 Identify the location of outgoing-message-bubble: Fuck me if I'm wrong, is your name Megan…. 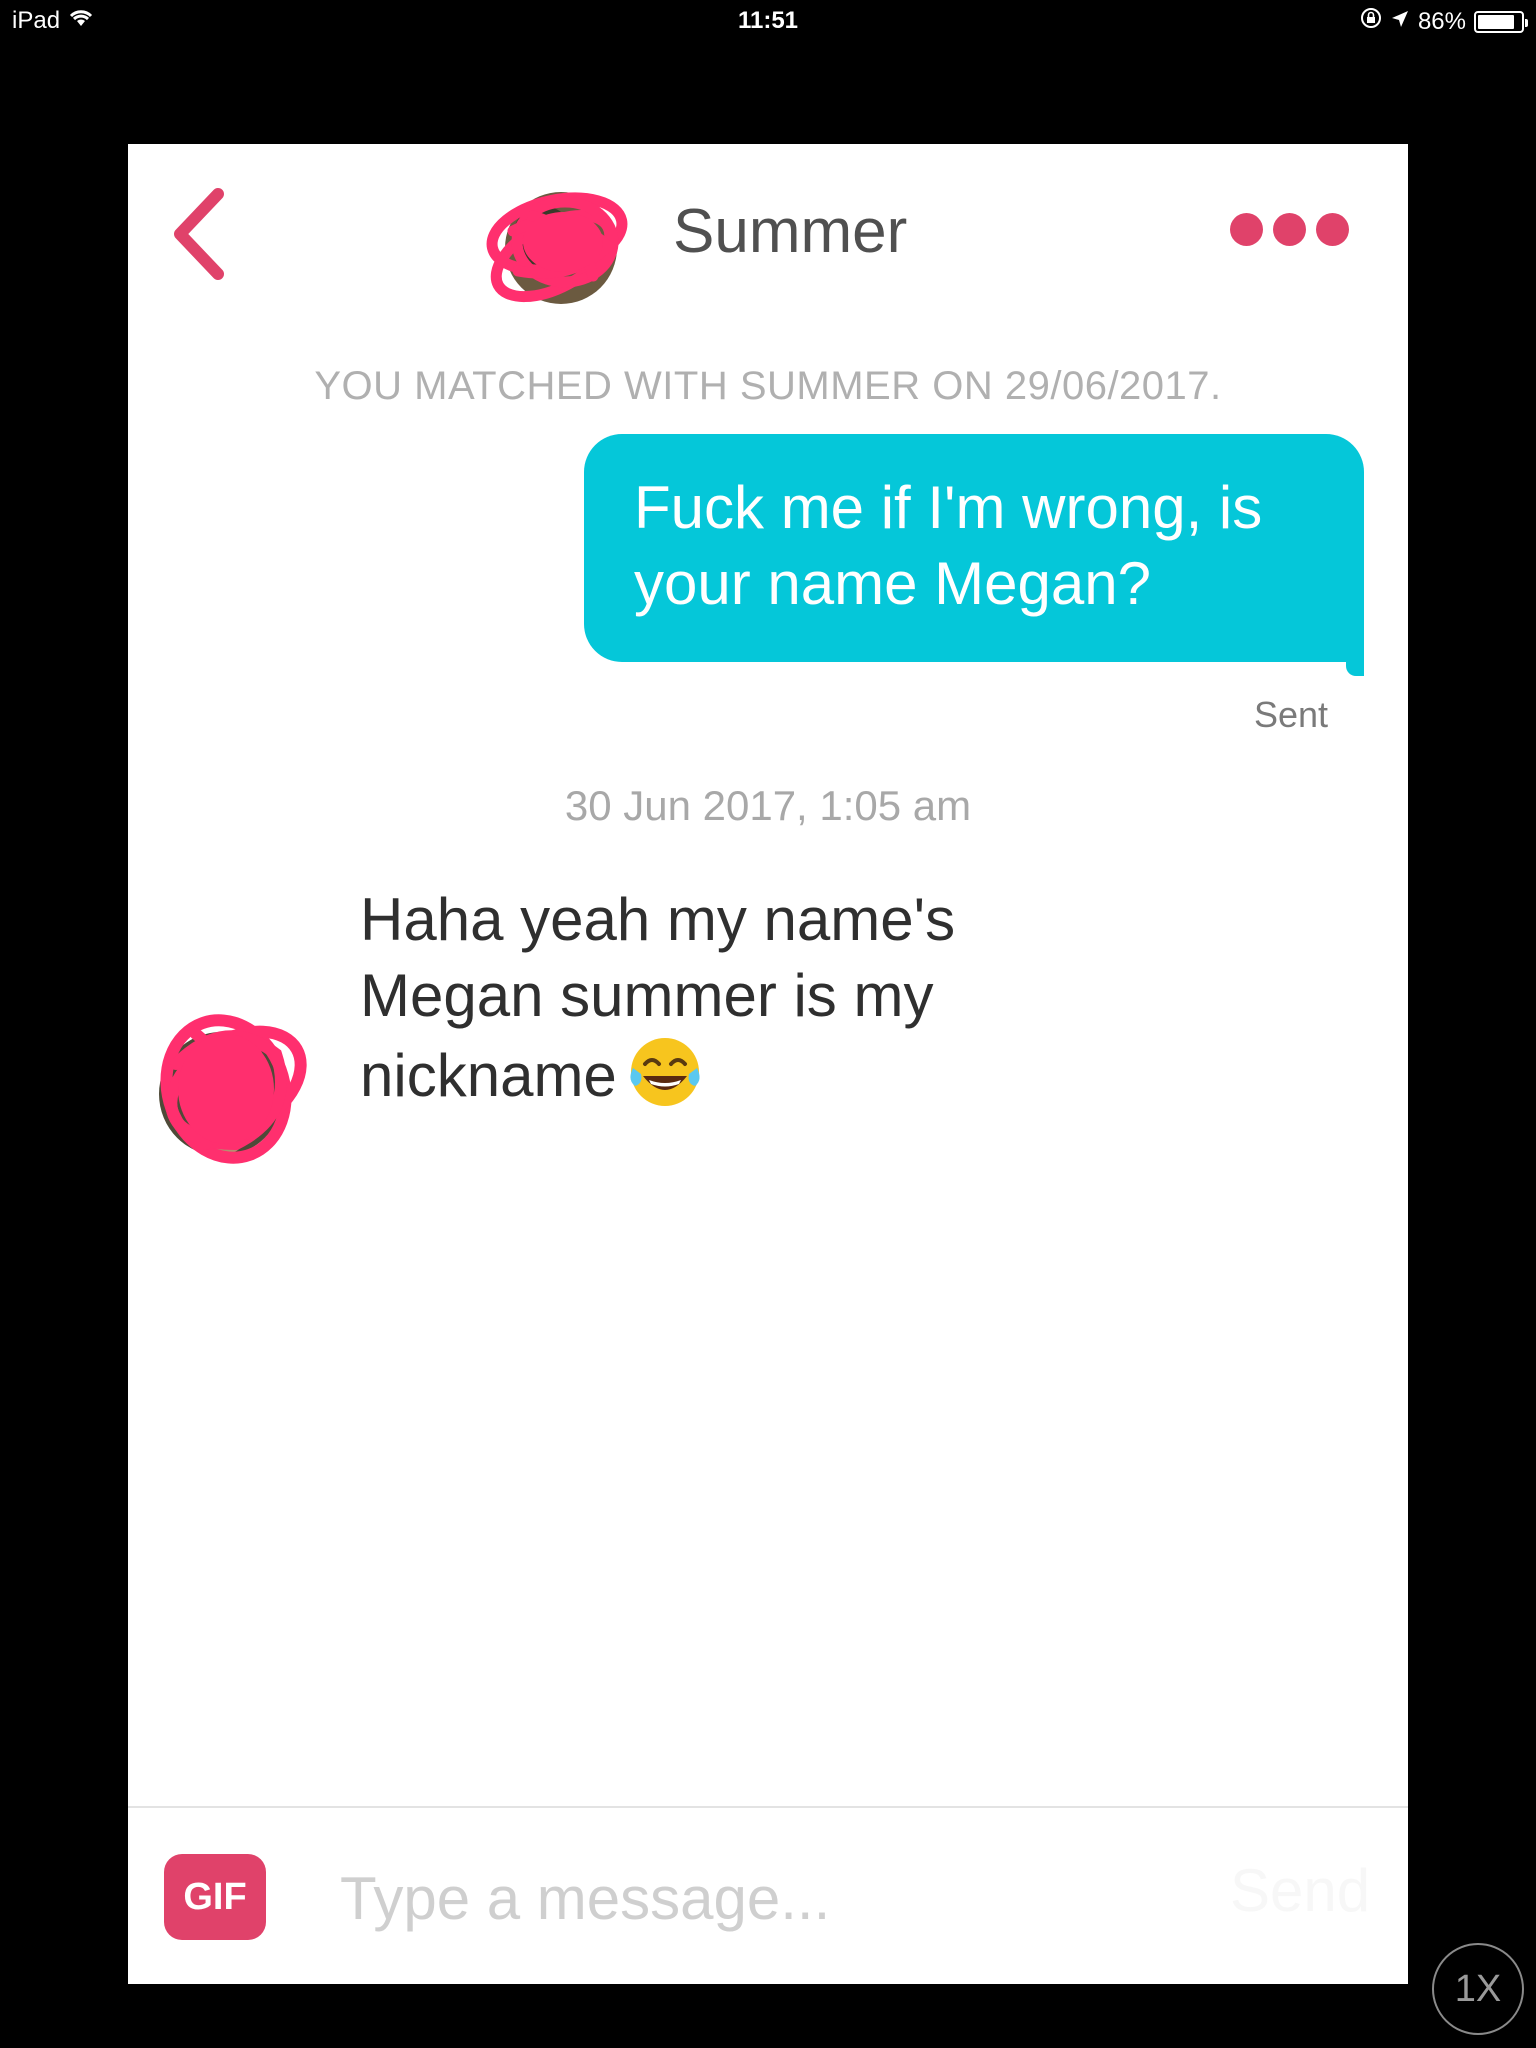
(974, 555).